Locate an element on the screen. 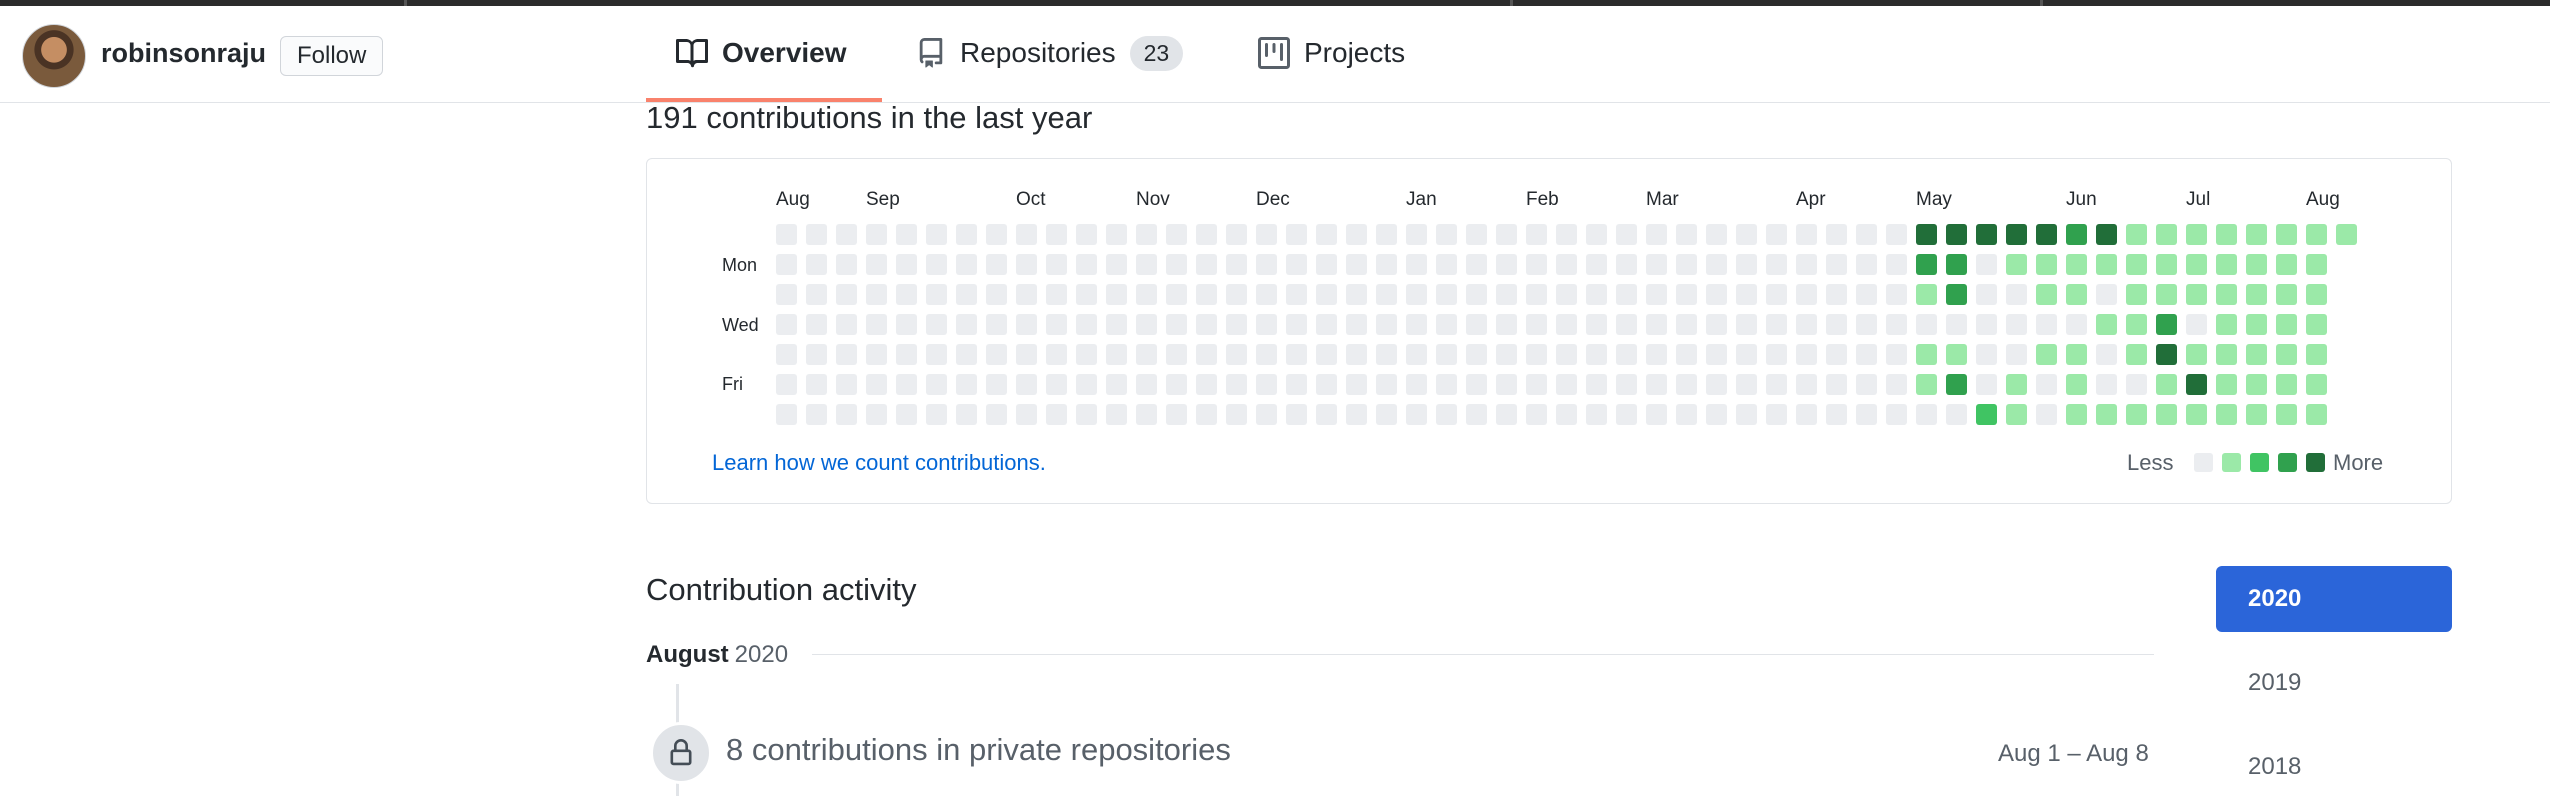 The height and width of the screenshot is (800, 2550). year-button-2018: 2018 is located at coordinates (2334, 767).